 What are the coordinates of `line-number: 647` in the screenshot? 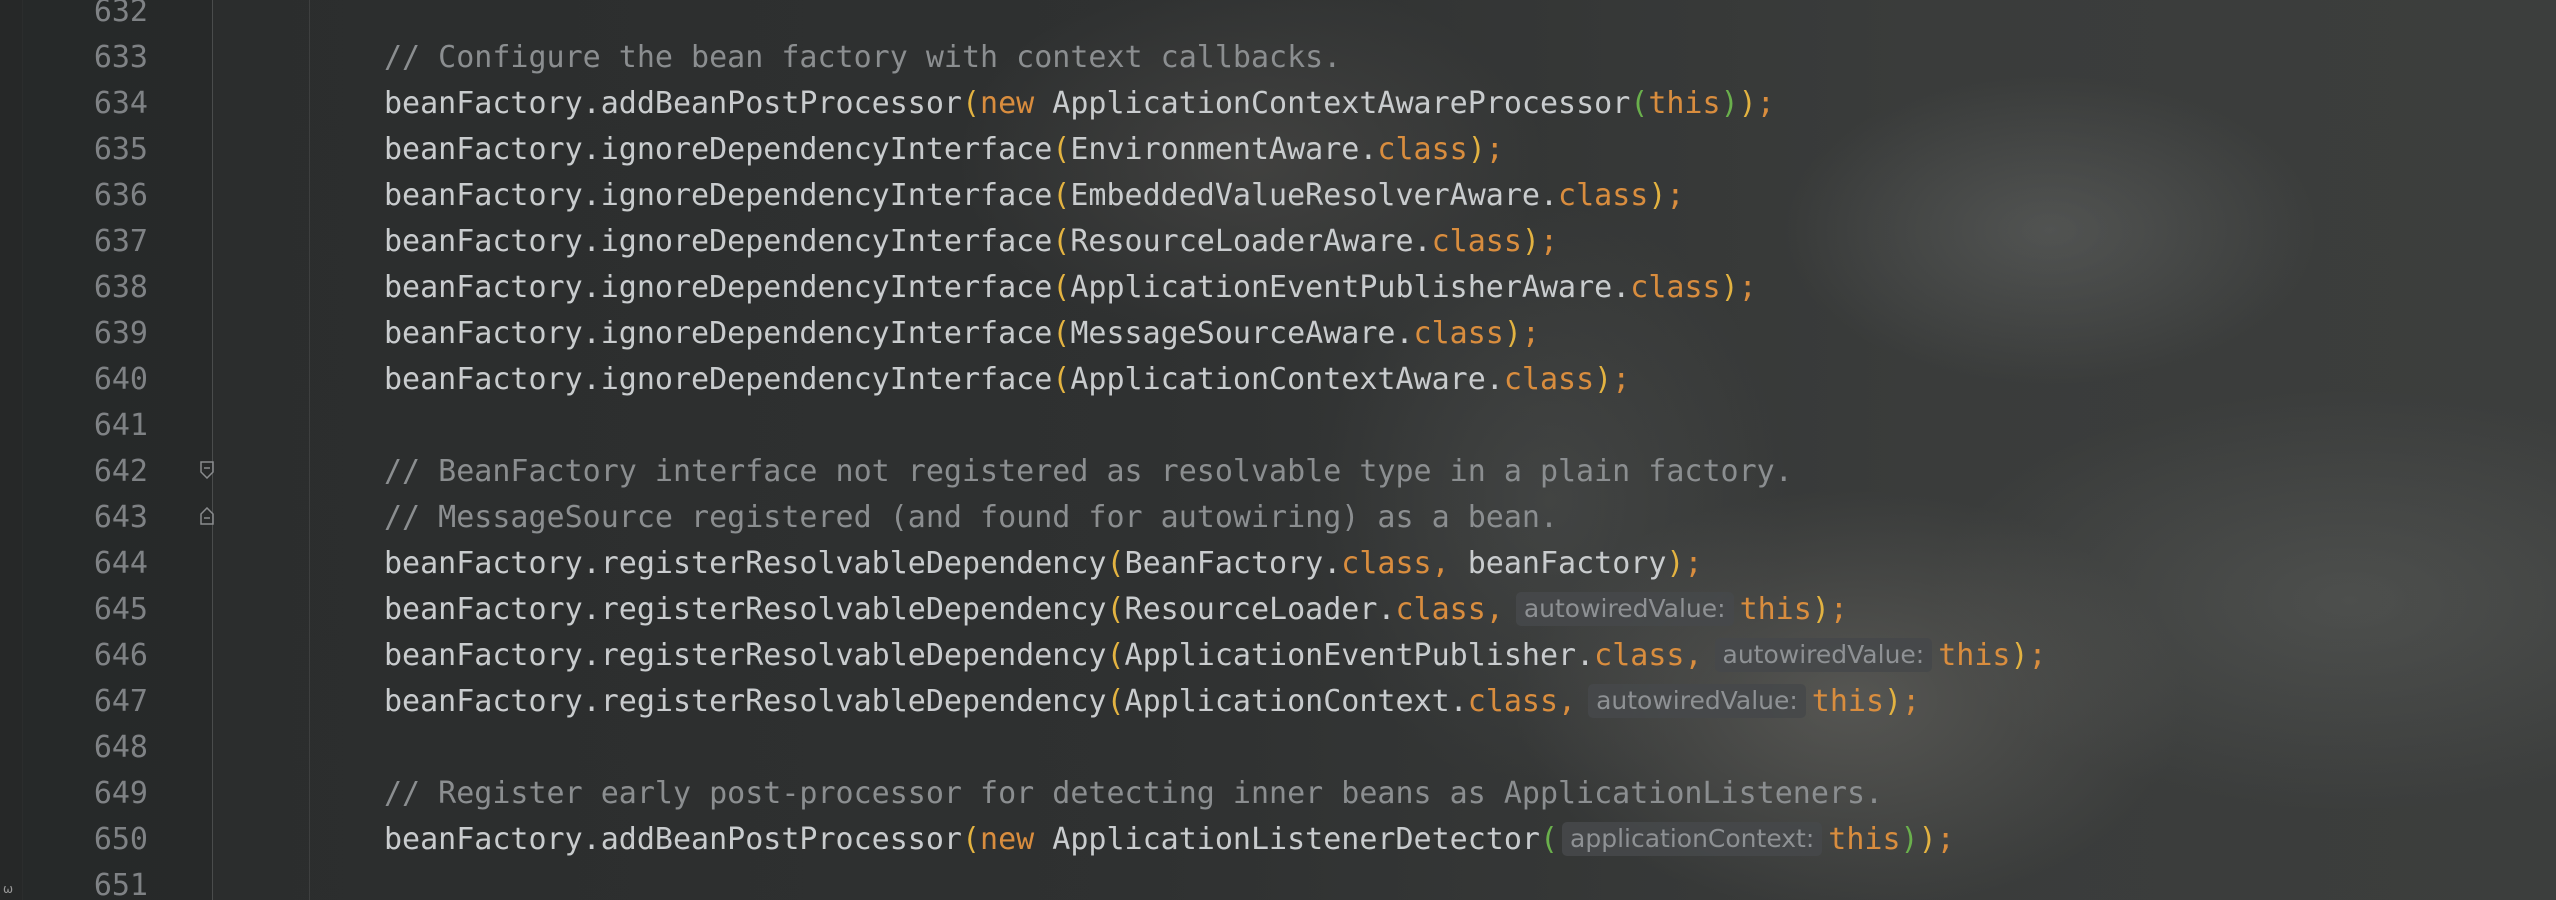 It's located at (85, 702).